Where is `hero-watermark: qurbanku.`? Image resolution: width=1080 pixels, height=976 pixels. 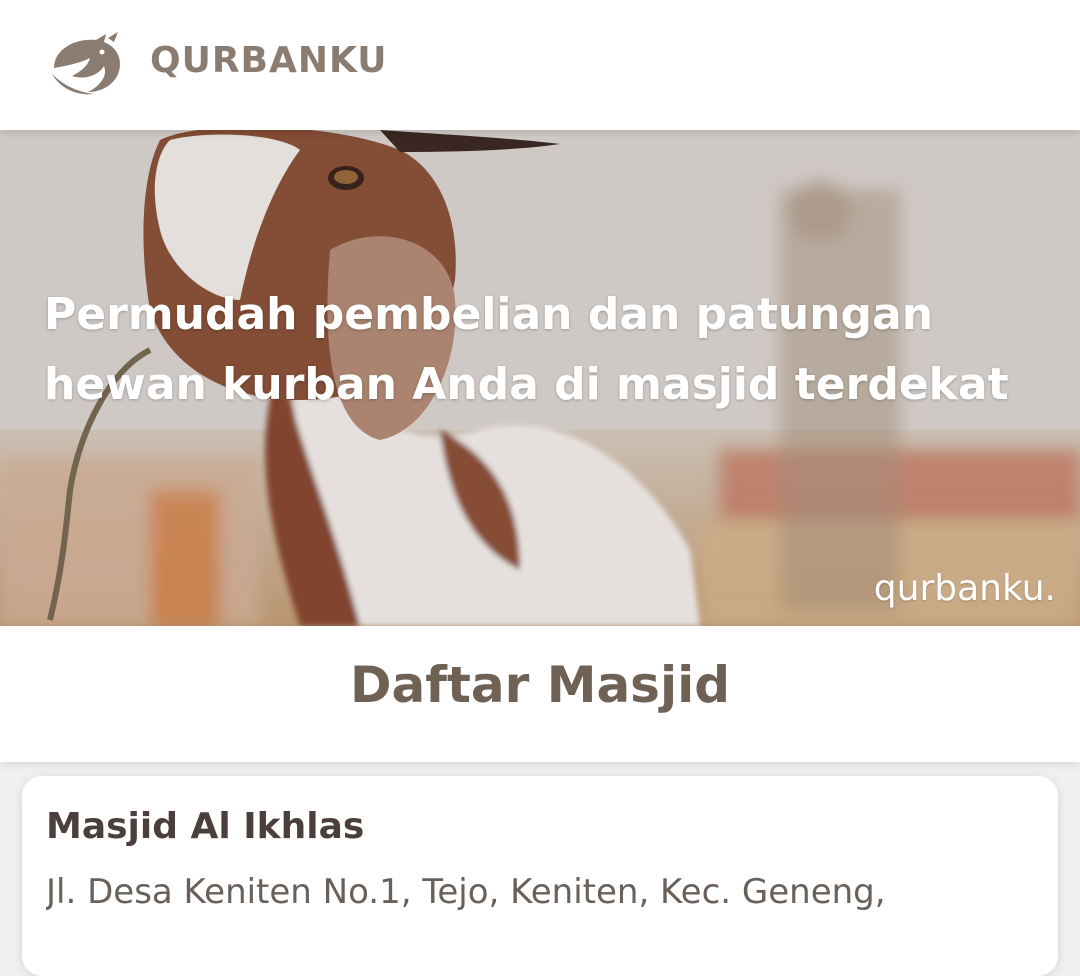
hero-watermark: qurbanku. is located at coordinates (964, 588).